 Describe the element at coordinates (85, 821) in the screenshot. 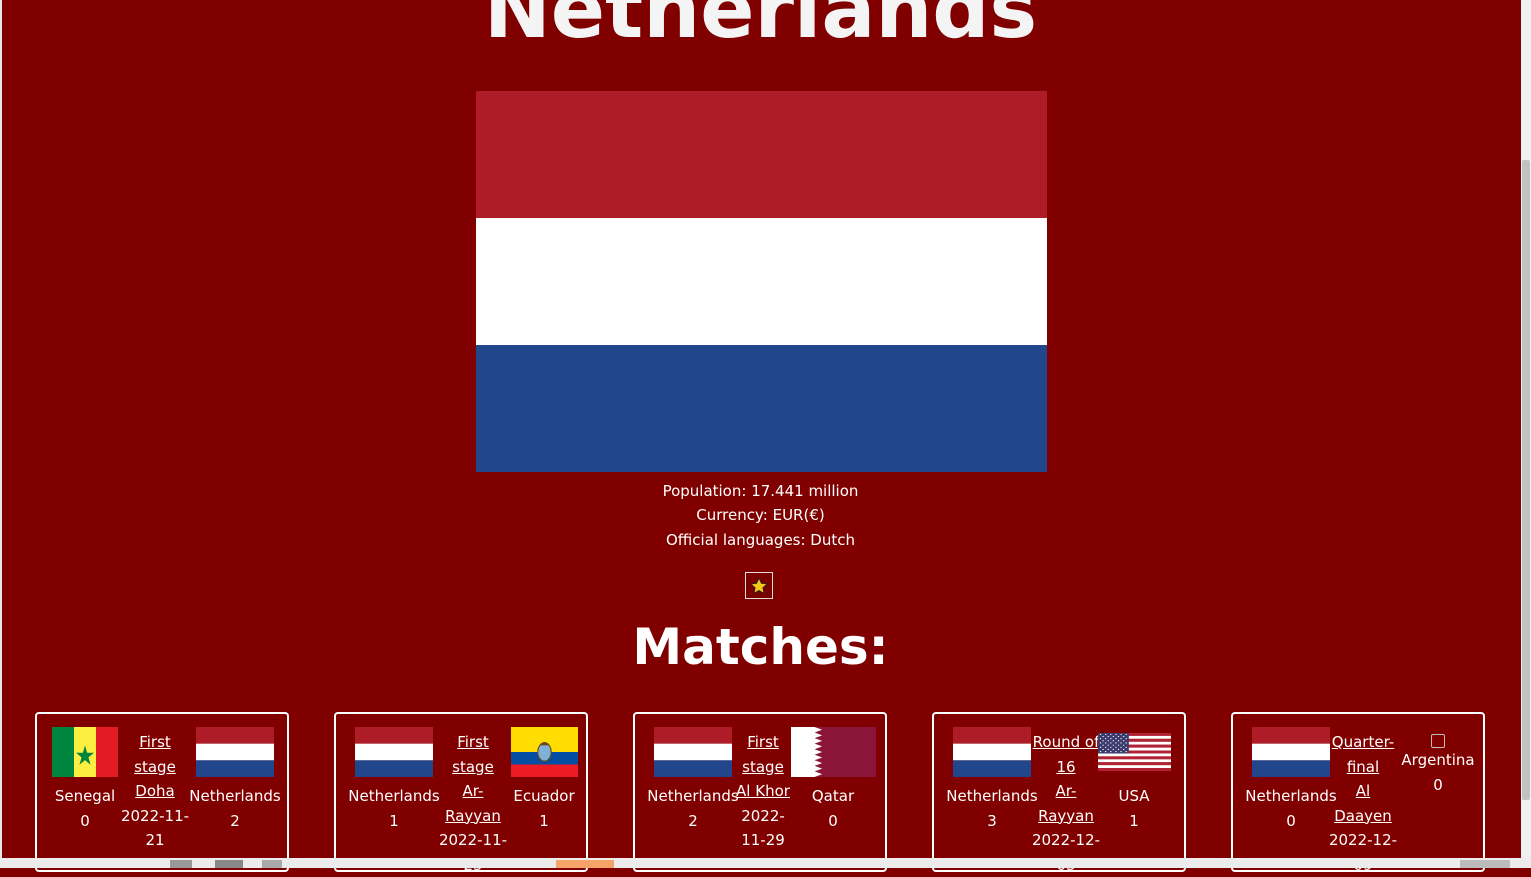

I see `home-team-score: 0` at that location.